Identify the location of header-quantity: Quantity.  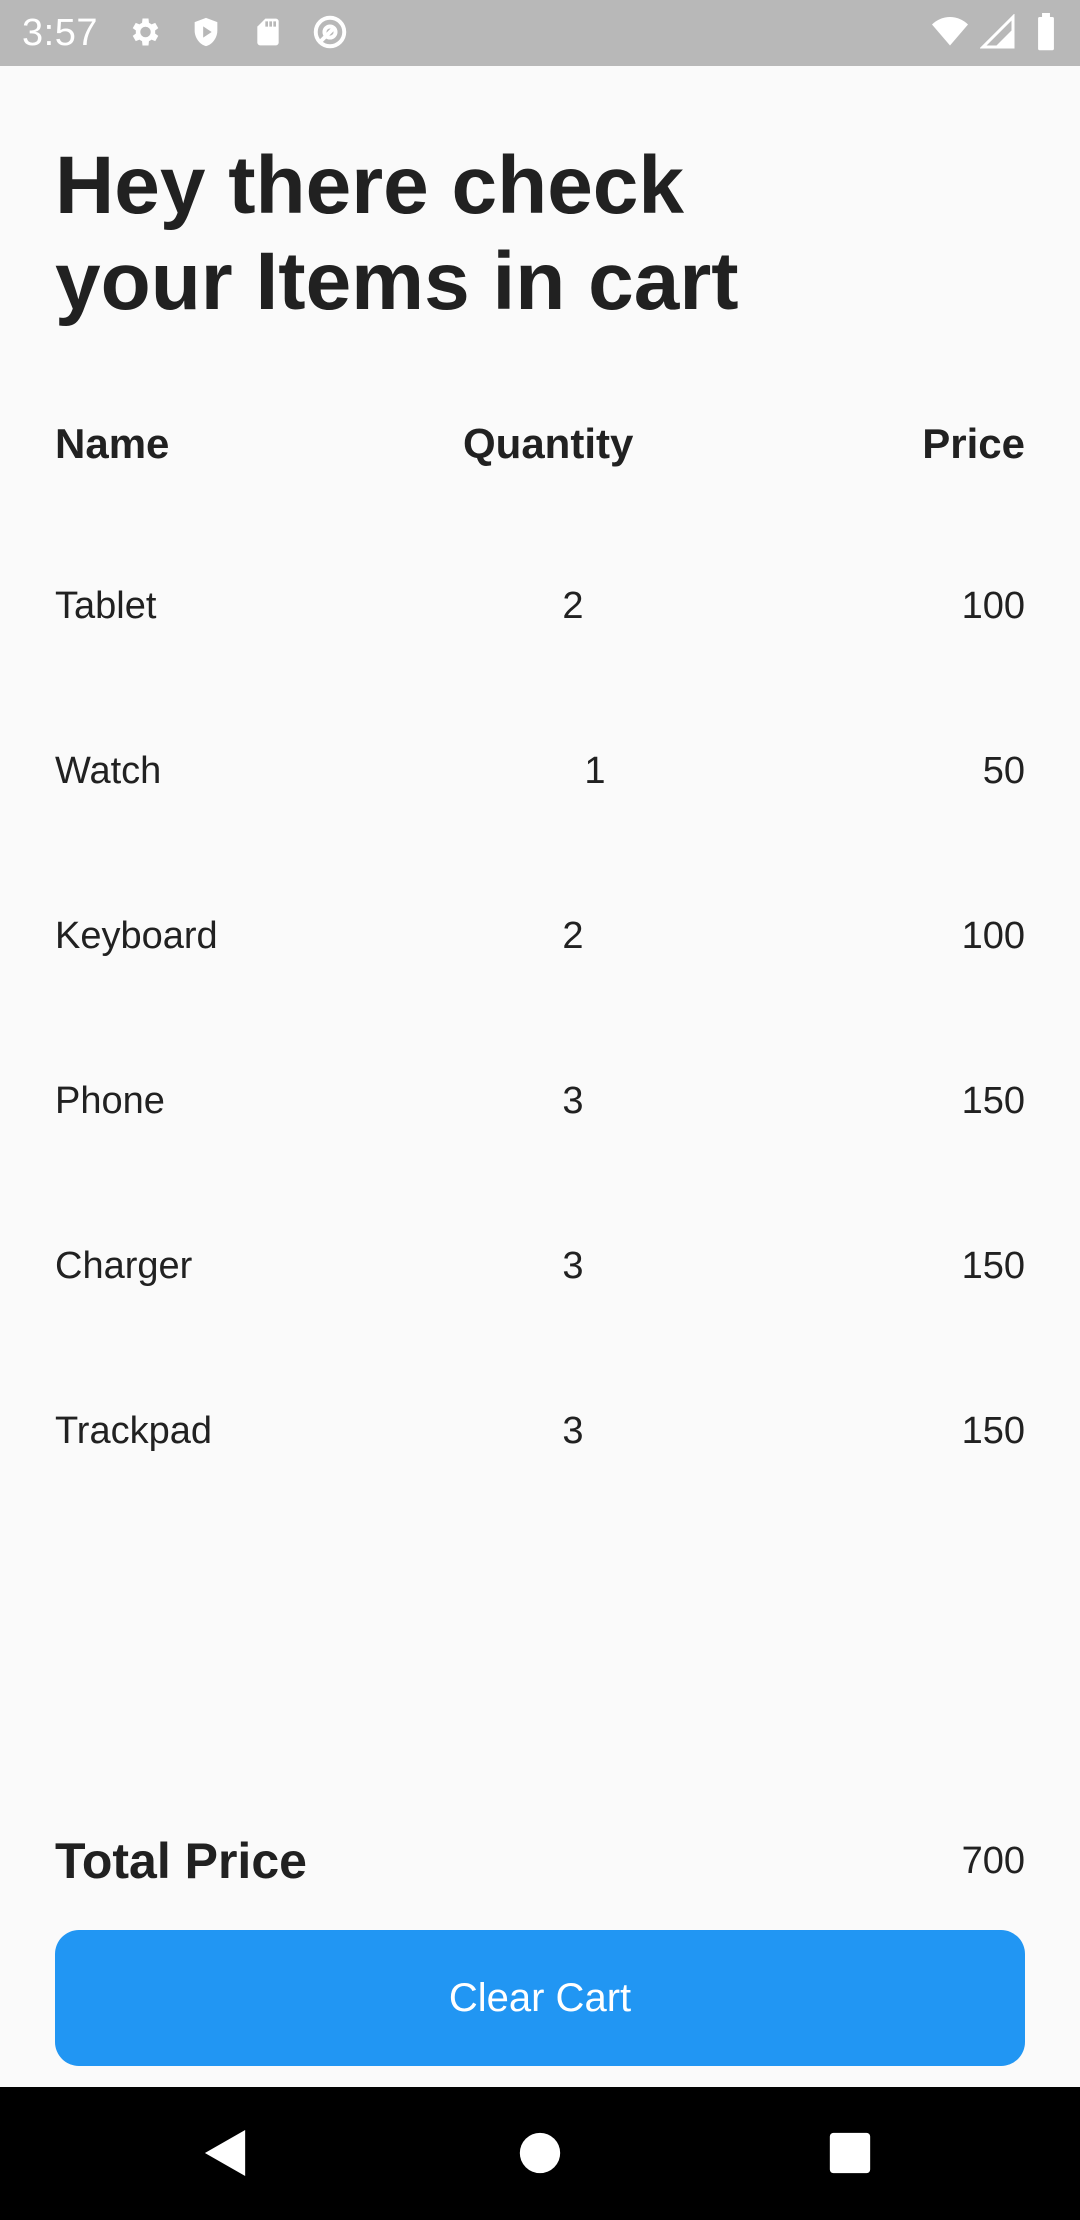
(548, 443).